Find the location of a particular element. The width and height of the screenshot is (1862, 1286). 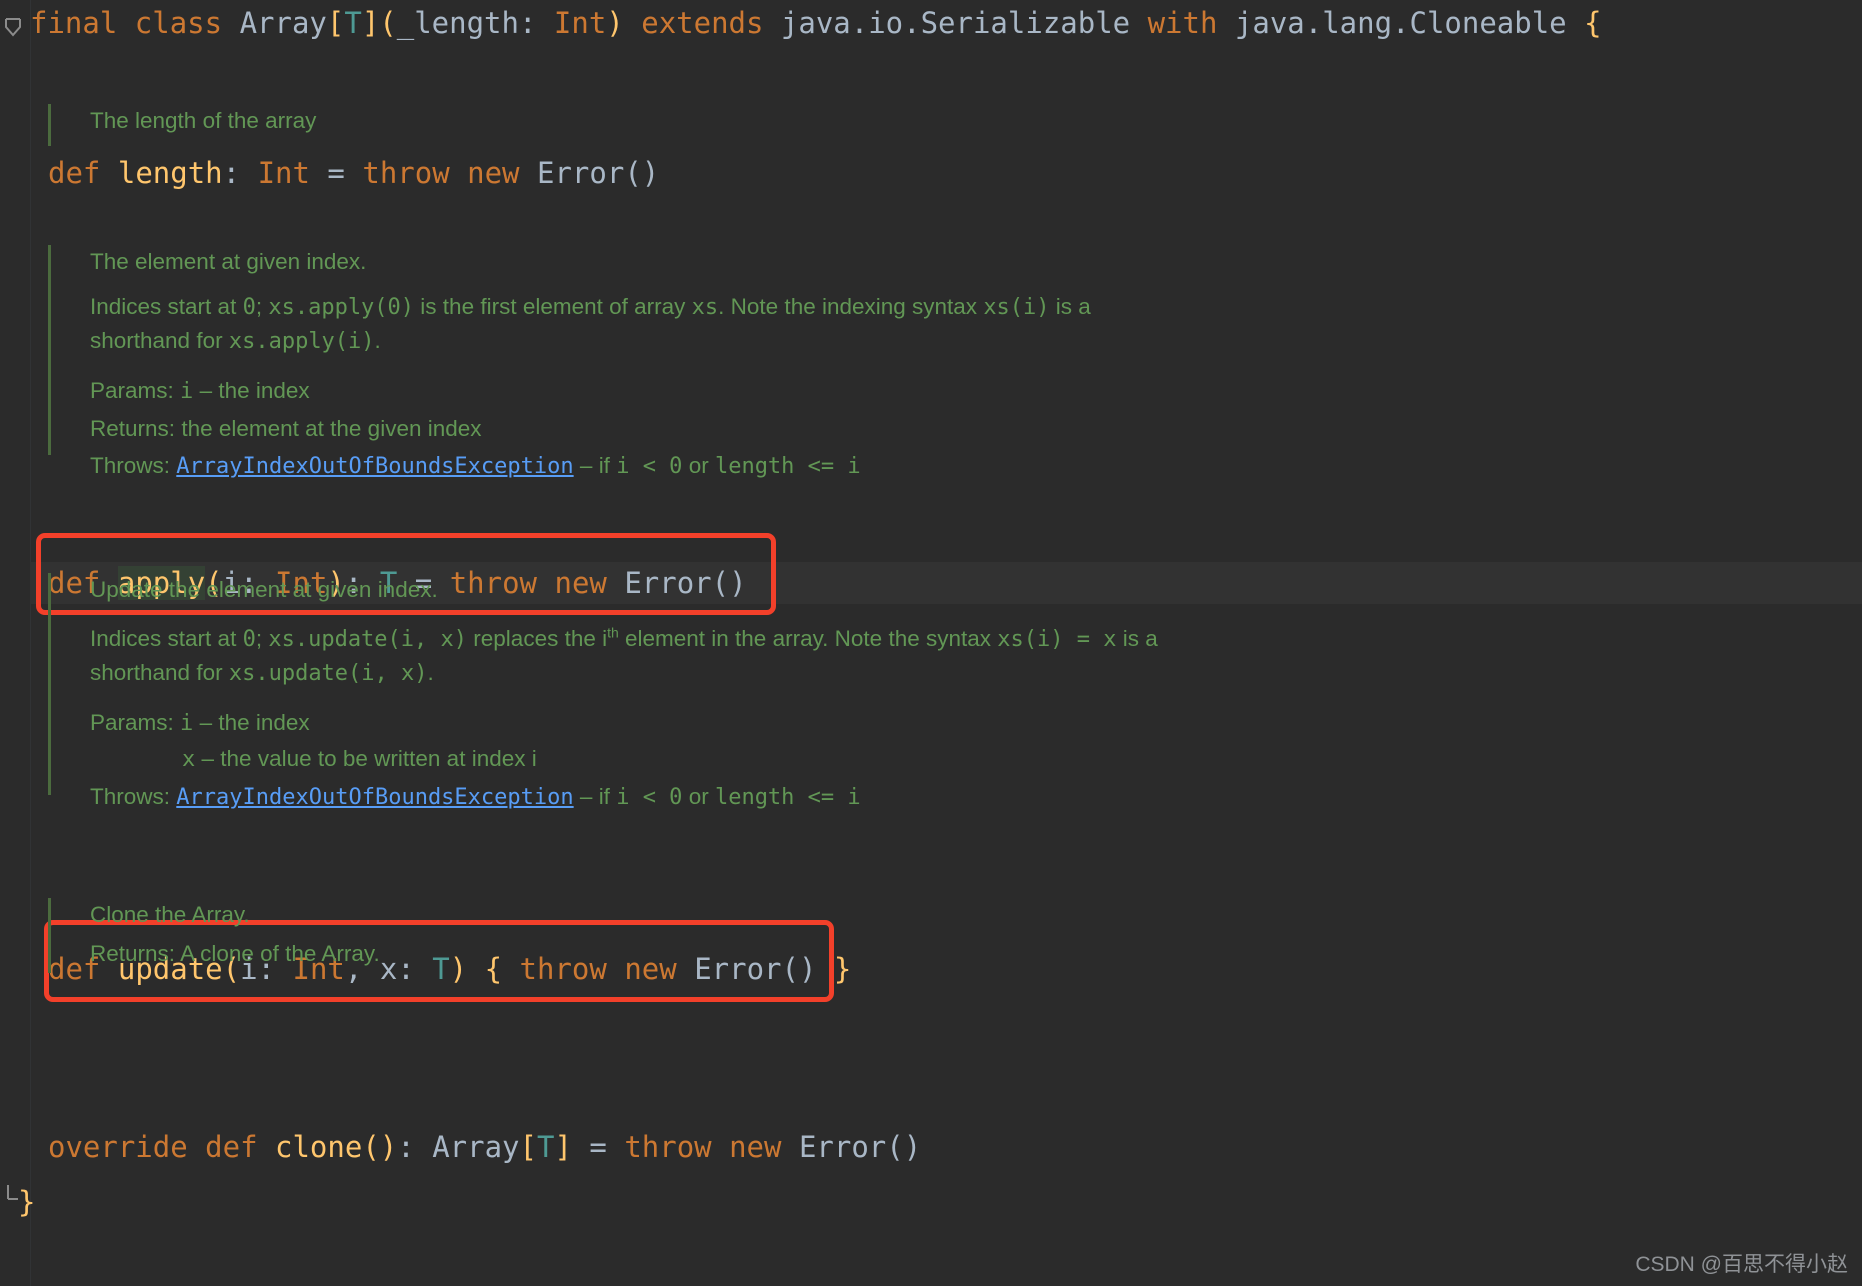

clone-colon: : is located at coordinates (406, 1147).